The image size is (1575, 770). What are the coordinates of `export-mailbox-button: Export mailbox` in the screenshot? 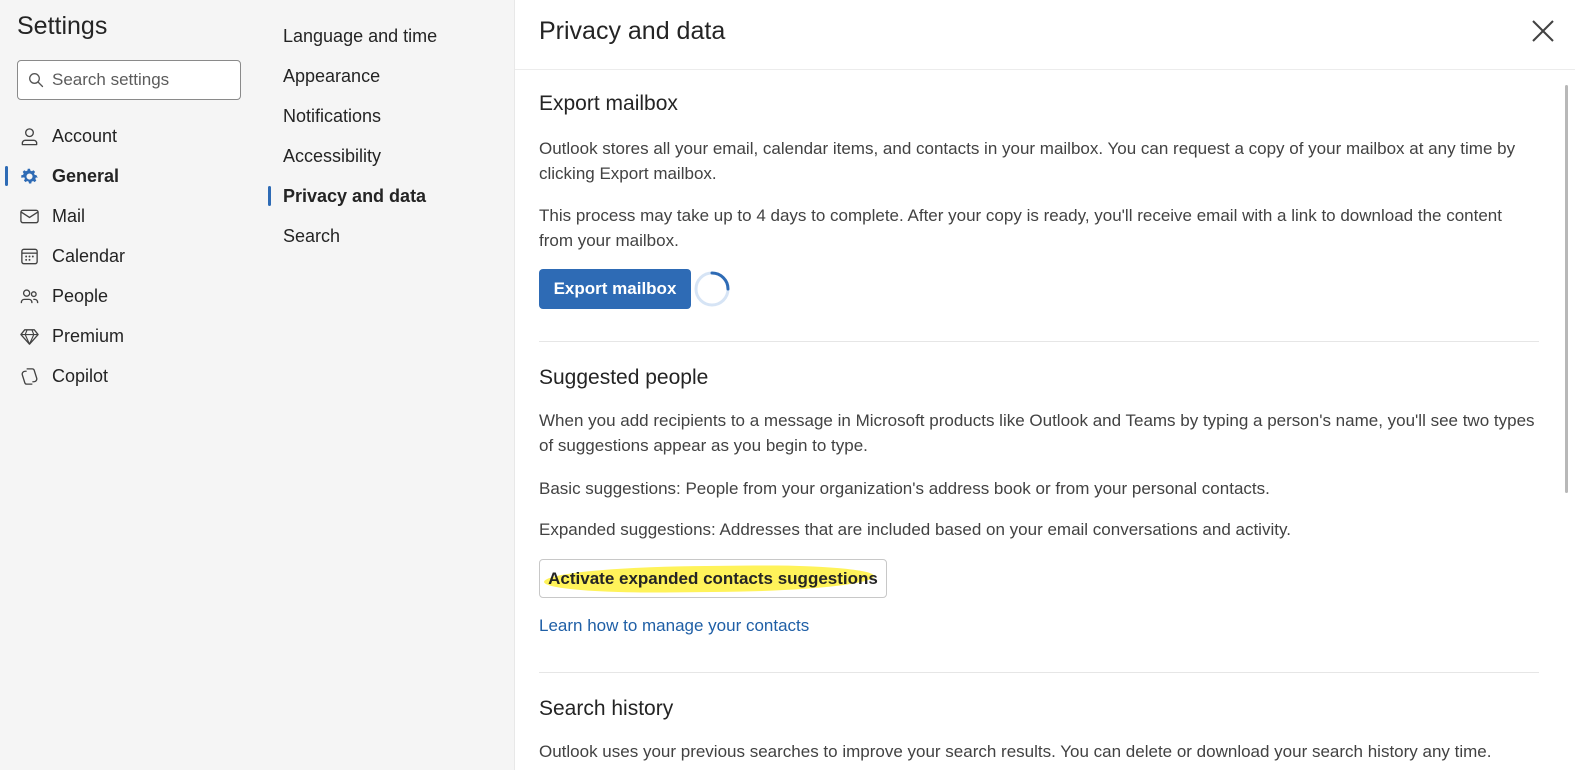 It's located at (615, 289).